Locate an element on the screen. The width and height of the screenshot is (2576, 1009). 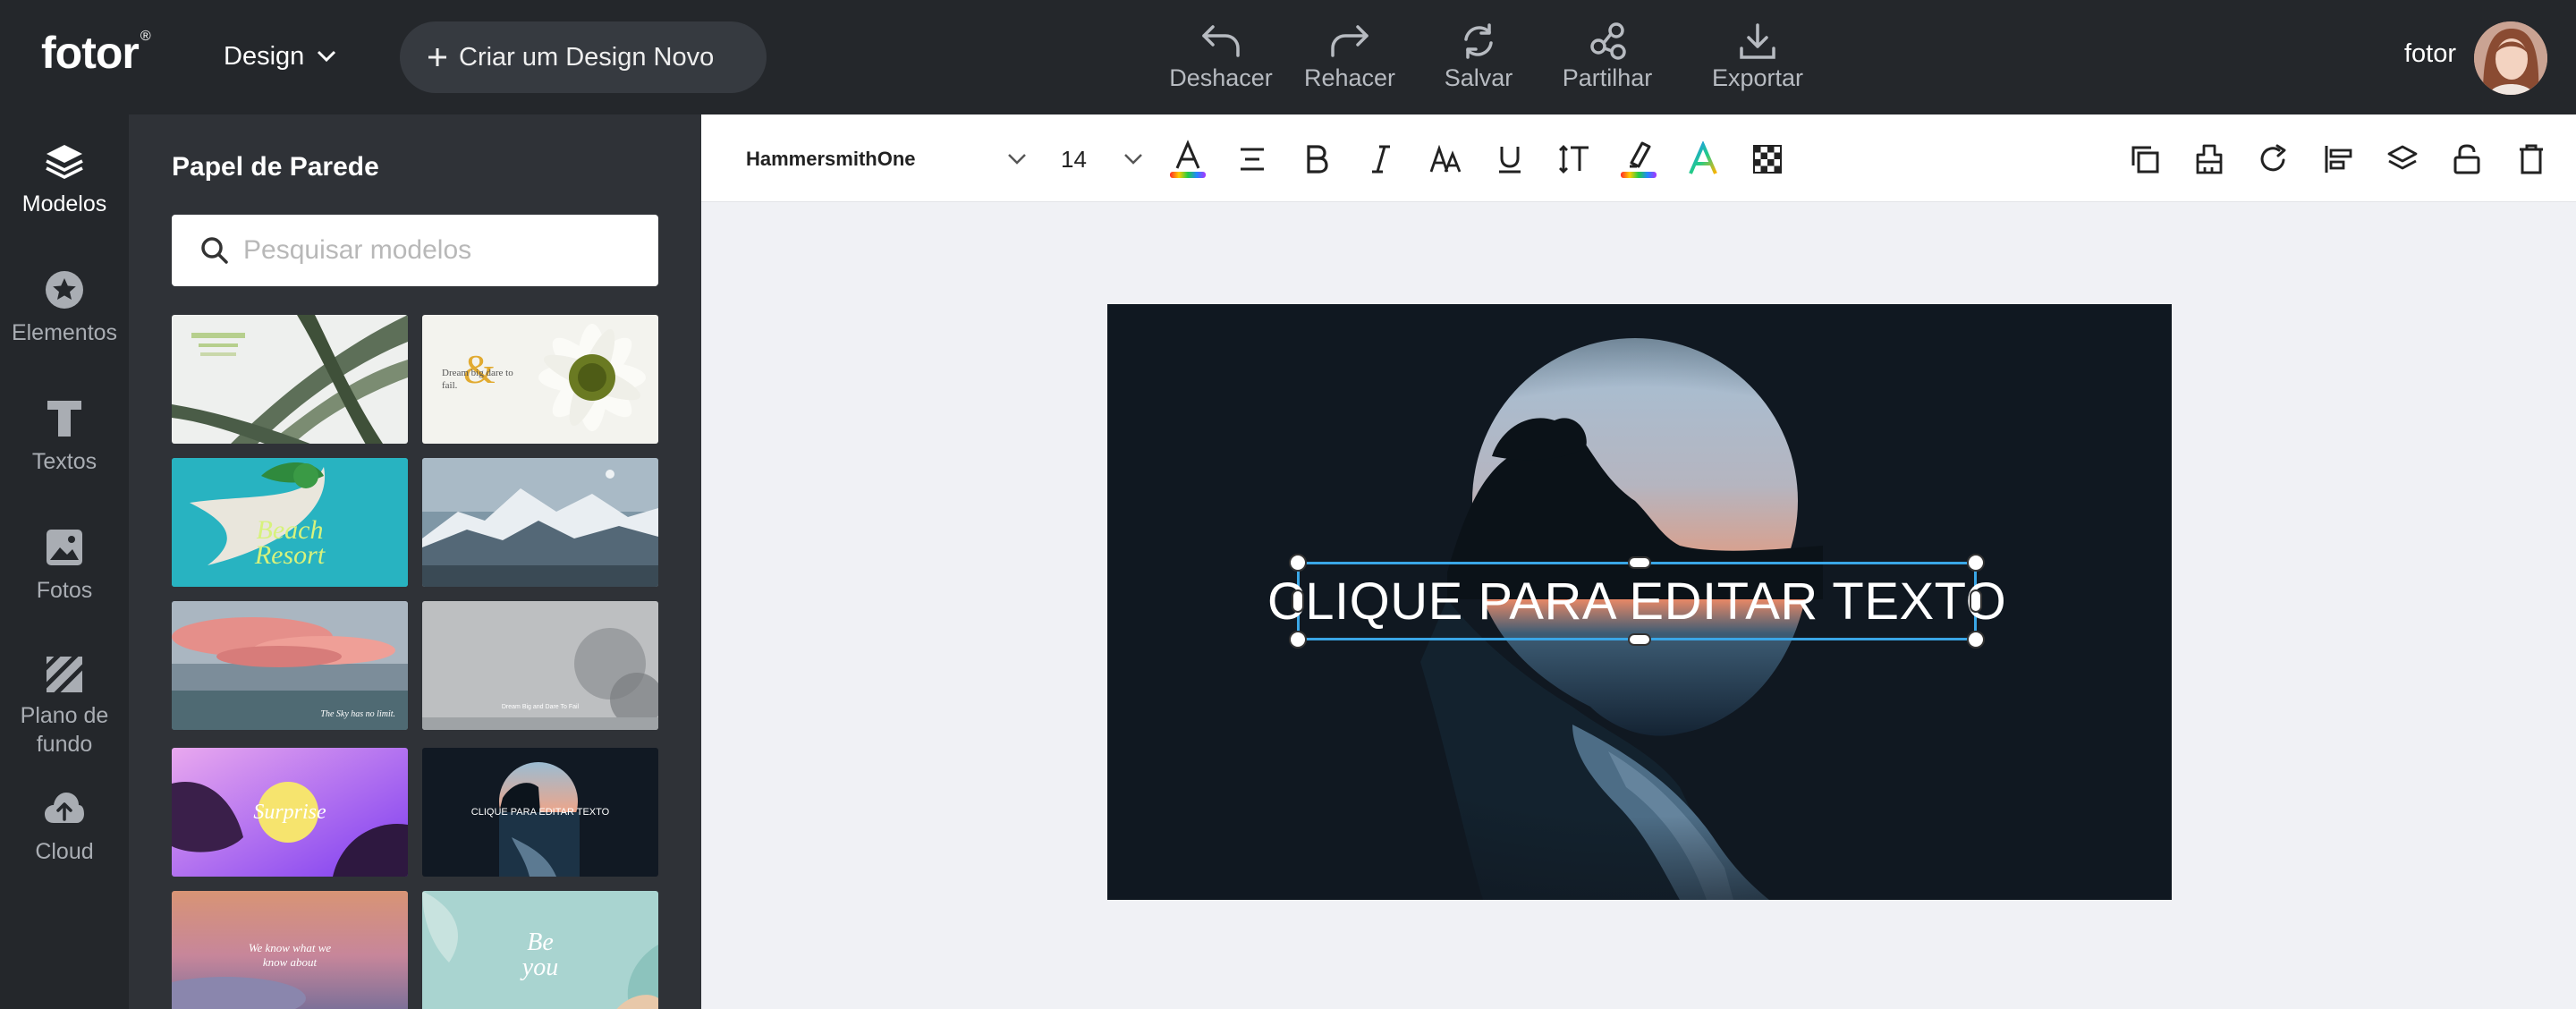
search-box is located at coordinates (415, 250).